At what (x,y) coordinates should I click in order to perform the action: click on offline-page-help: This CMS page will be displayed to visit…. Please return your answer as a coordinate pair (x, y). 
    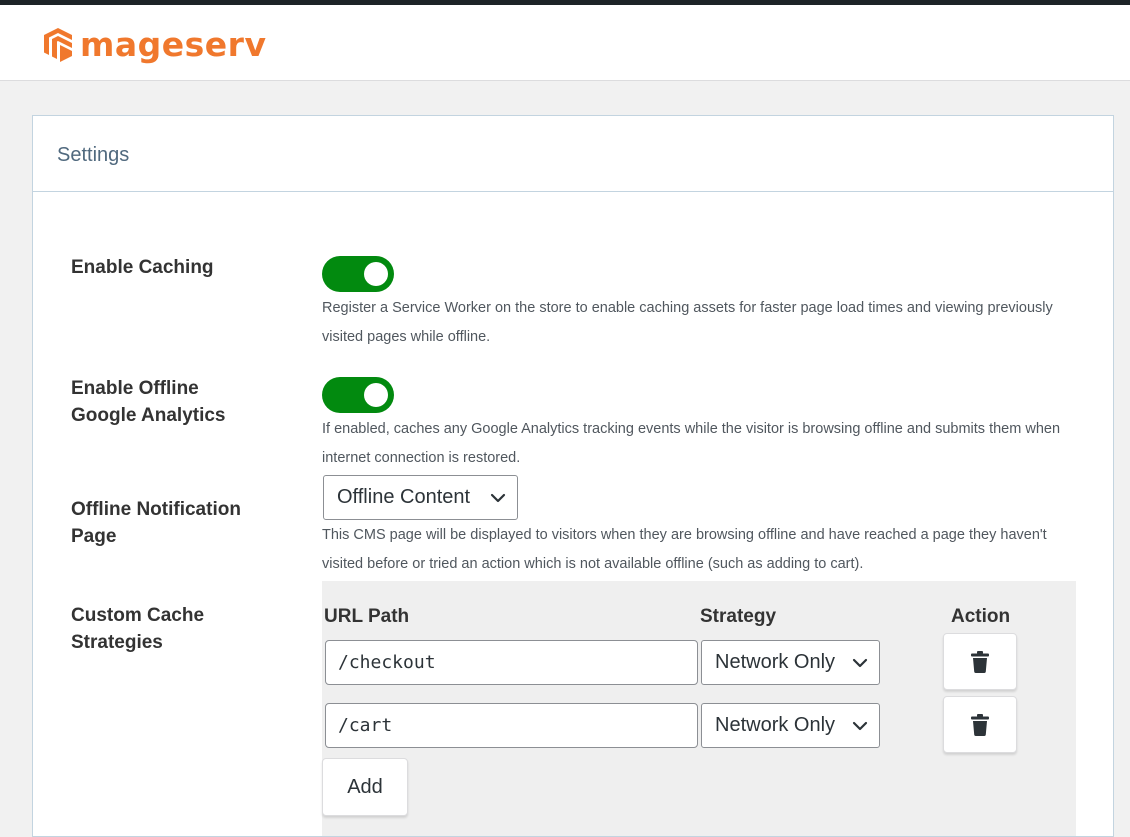
    Looking at the image, I should click on (684, 549).